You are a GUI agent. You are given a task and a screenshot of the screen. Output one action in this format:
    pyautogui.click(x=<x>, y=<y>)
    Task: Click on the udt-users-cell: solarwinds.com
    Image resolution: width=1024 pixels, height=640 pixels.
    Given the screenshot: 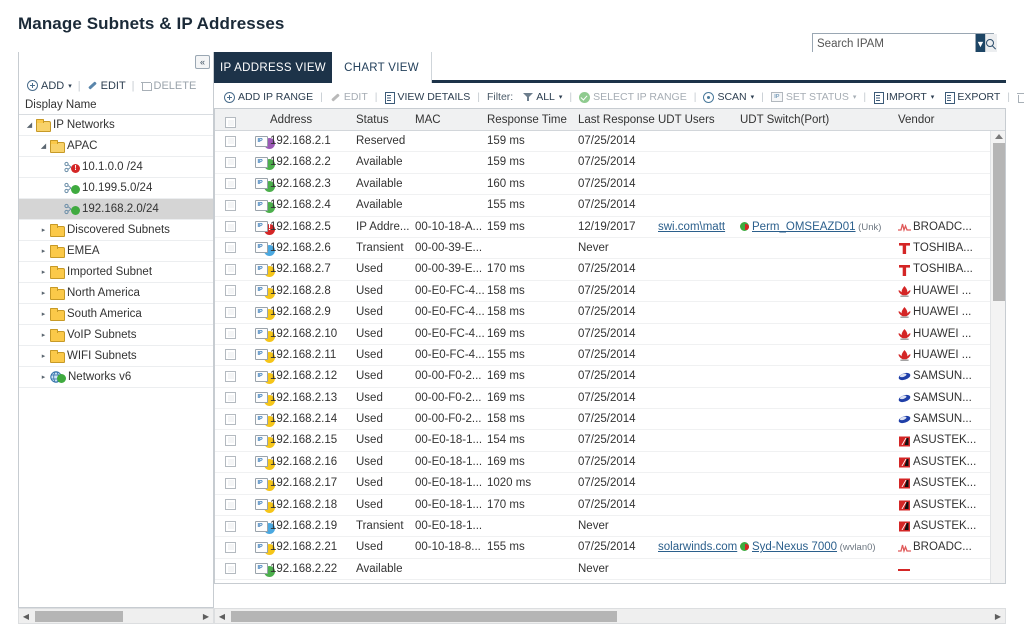 What is the action you would take?
    pyautogui.click(x=697, y=547)
    